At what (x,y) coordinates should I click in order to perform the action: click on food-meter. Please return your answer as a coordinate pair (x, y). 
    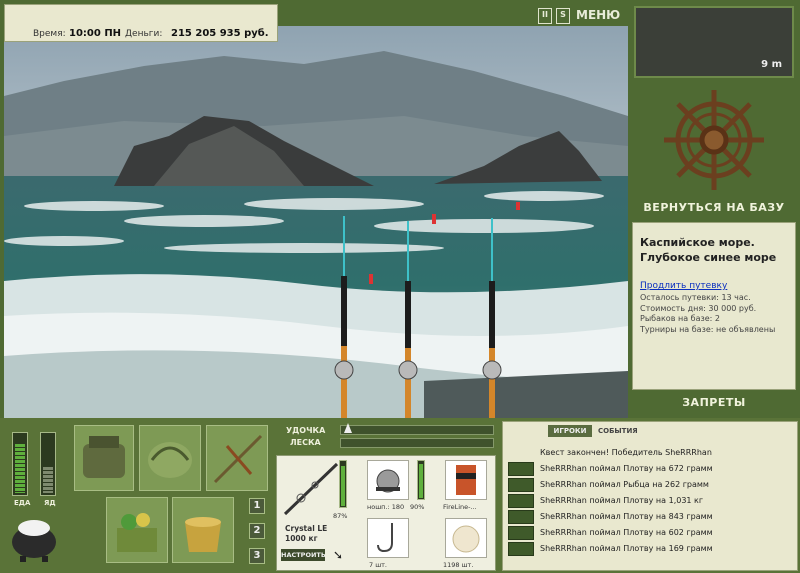
    Looking at the image, I should click on (20, 464).